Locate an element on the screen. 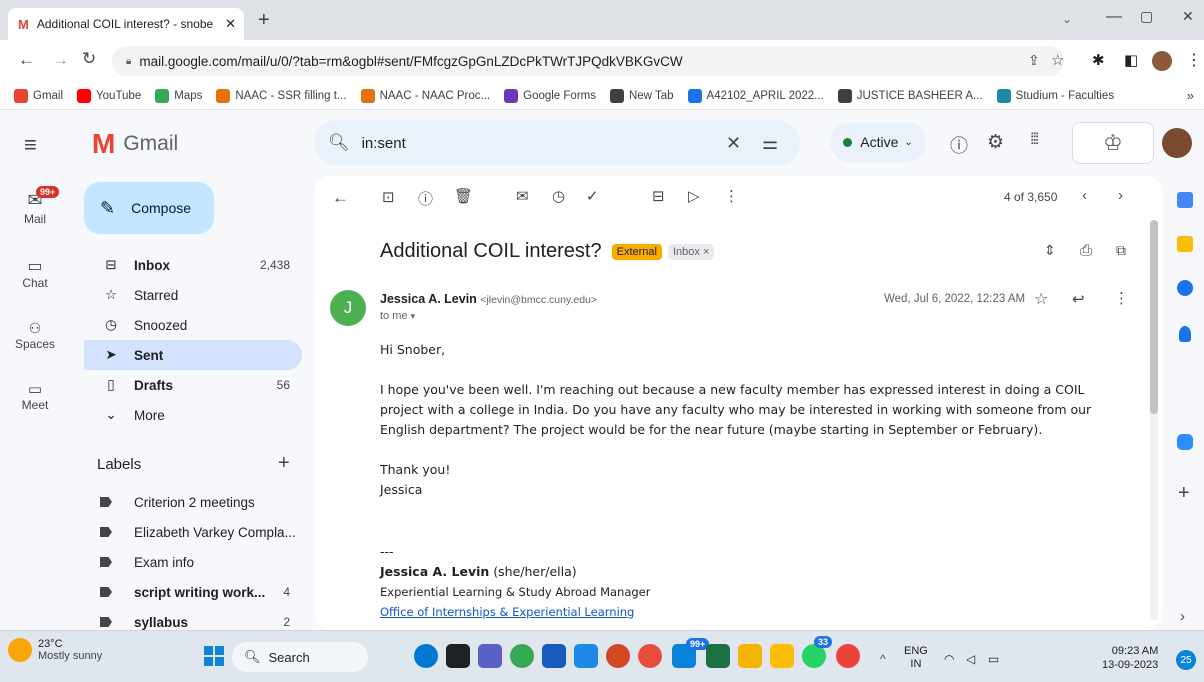 The height and width of the screenshot is (682, 1204). tab-search-icon: ⌄ is located at coordinates (1067, 19).